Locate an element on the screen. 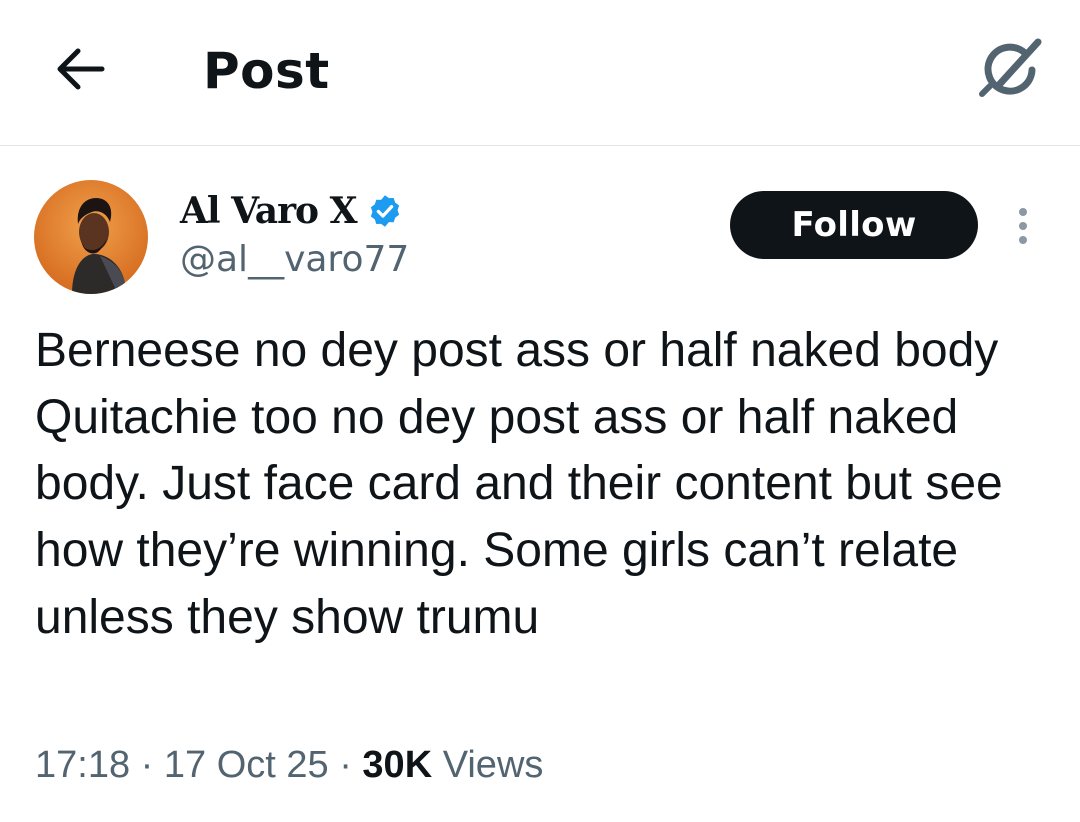 Image resolution: width=1080 pixels, height=822 pixels. arrow-left-icon is located at coordinates (81, 69).